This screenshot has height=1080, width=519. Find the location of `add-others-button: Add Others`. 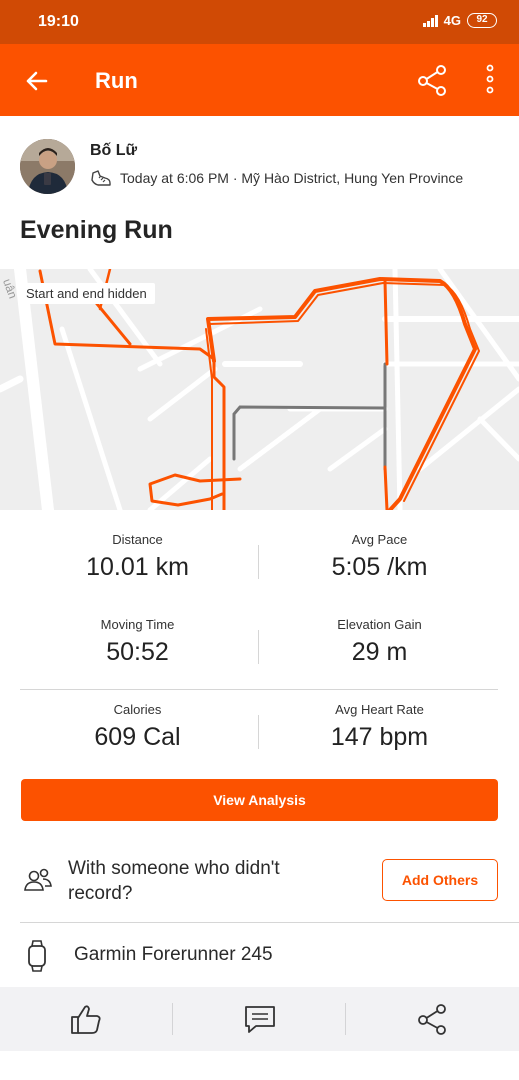

add-others-button: Add Others is located at coordinates (440, 880).